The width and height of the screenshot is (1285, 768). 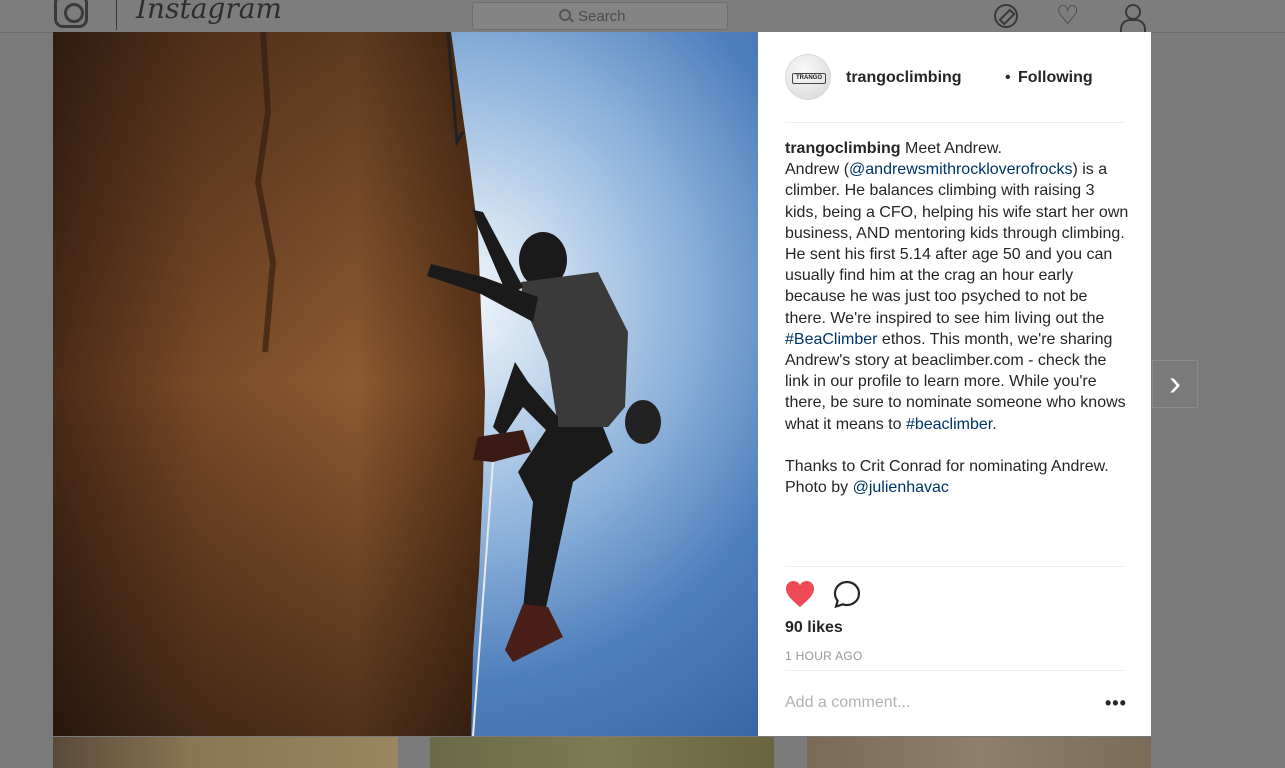 I want to click on heart-icon, so click(x=800, y=594).